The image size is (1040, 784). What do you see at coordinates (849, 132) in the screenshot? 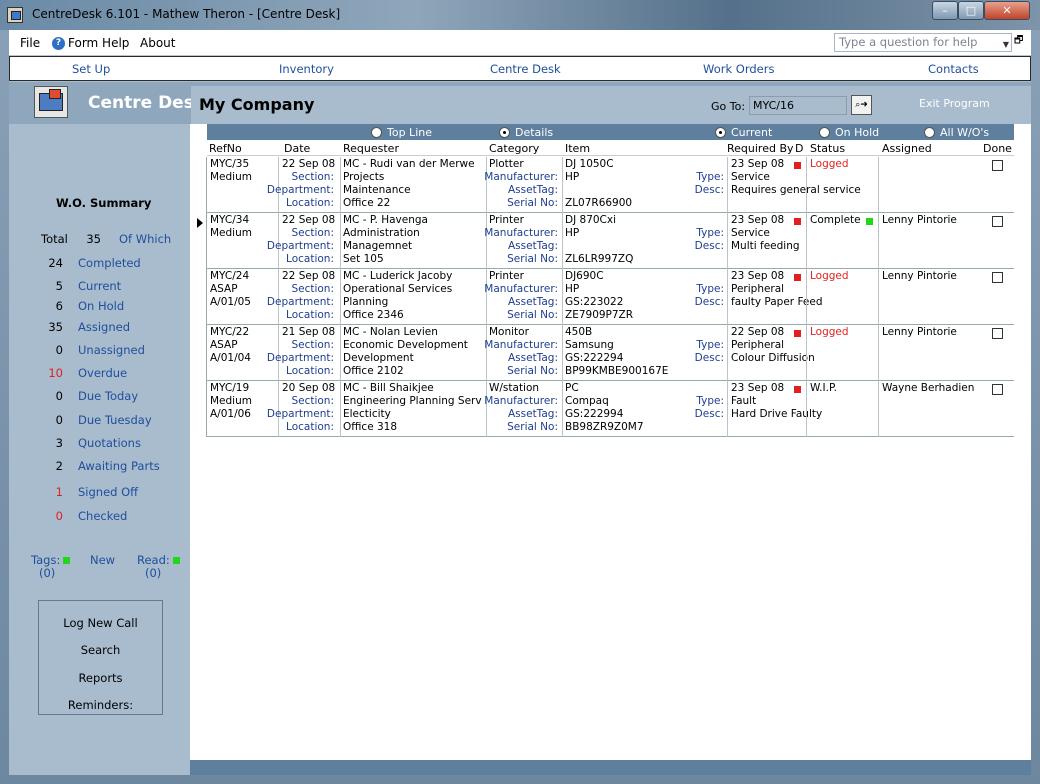
I see `radio-on-hold: On Hold` at bounding box center [849, 132].